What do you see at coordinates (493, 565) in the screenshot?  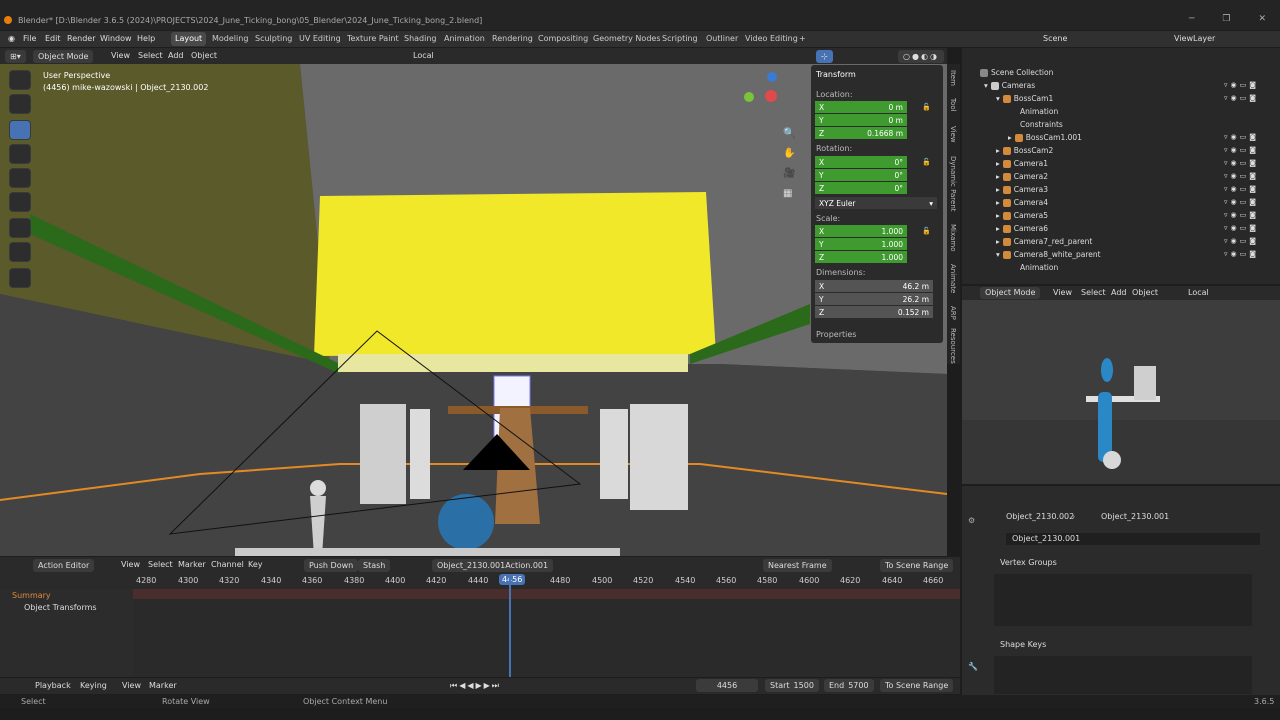 I see `action-name-field: Object_2130.001Action.001` at bounding box center [493, 565].